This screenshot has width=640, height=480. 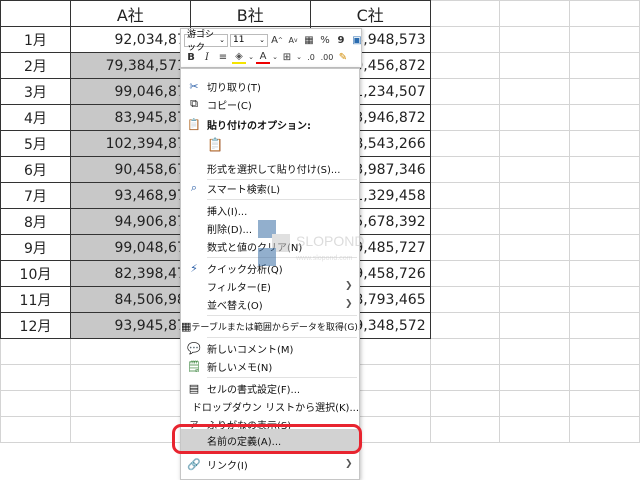 I want to click on value-cell-a: 82,398,47, so click(x=130, y=273).